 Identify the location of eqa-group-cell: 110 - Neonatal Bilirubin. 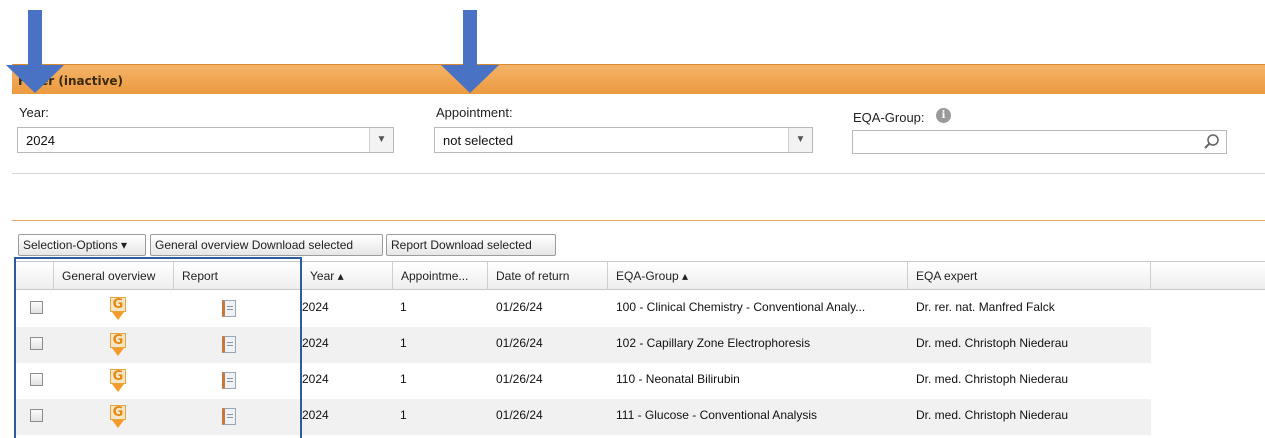
(678, 379).